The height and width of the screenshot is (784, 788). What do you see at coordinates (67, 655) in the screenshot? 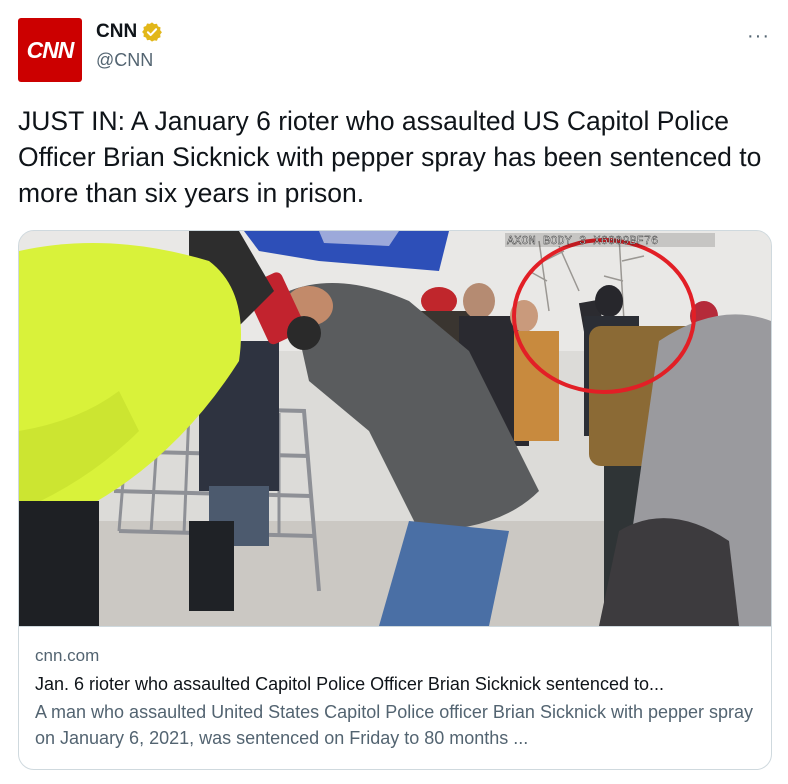
I see `card-domain: cnn.com` at bounding box center [67, 655].